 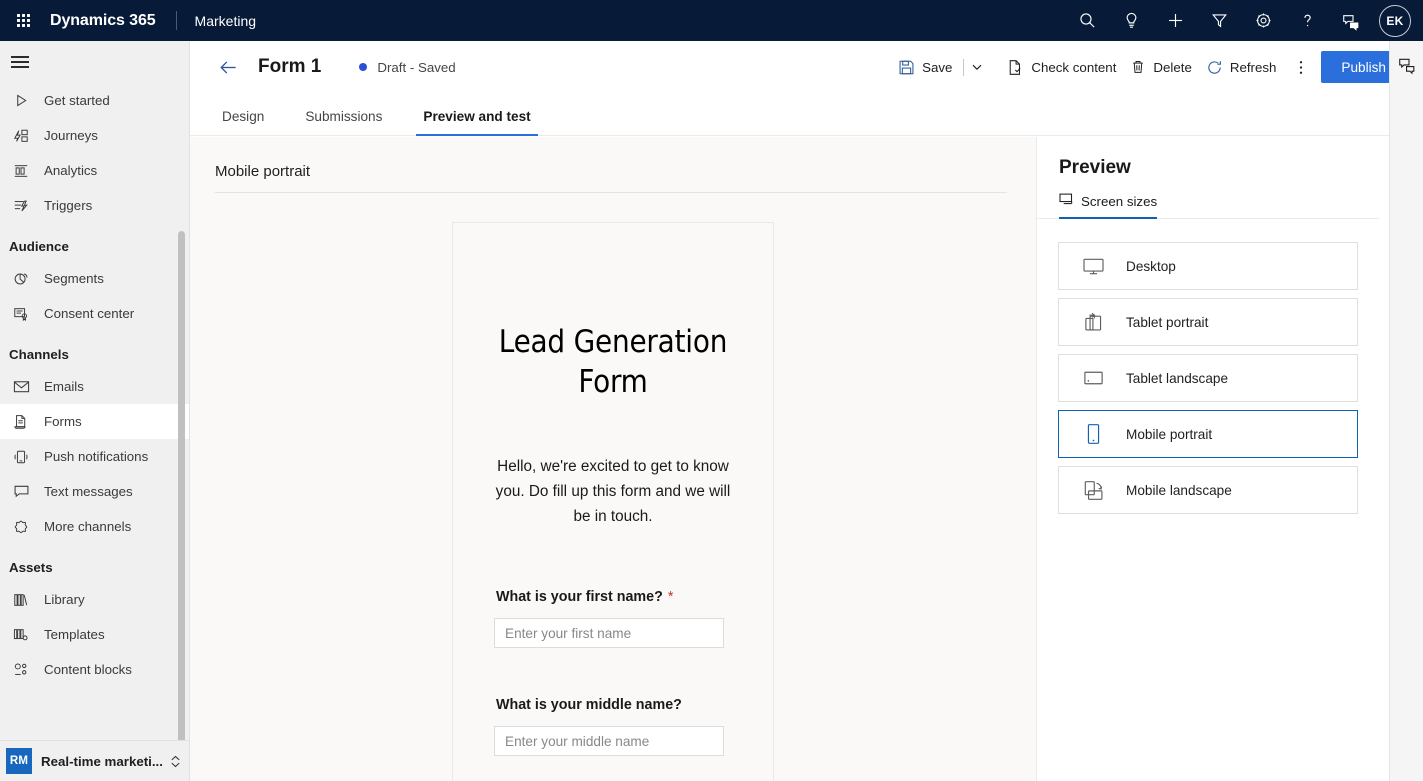 I want to click on size-option-label: Tablet portrait, so click(x=1167, y=322).